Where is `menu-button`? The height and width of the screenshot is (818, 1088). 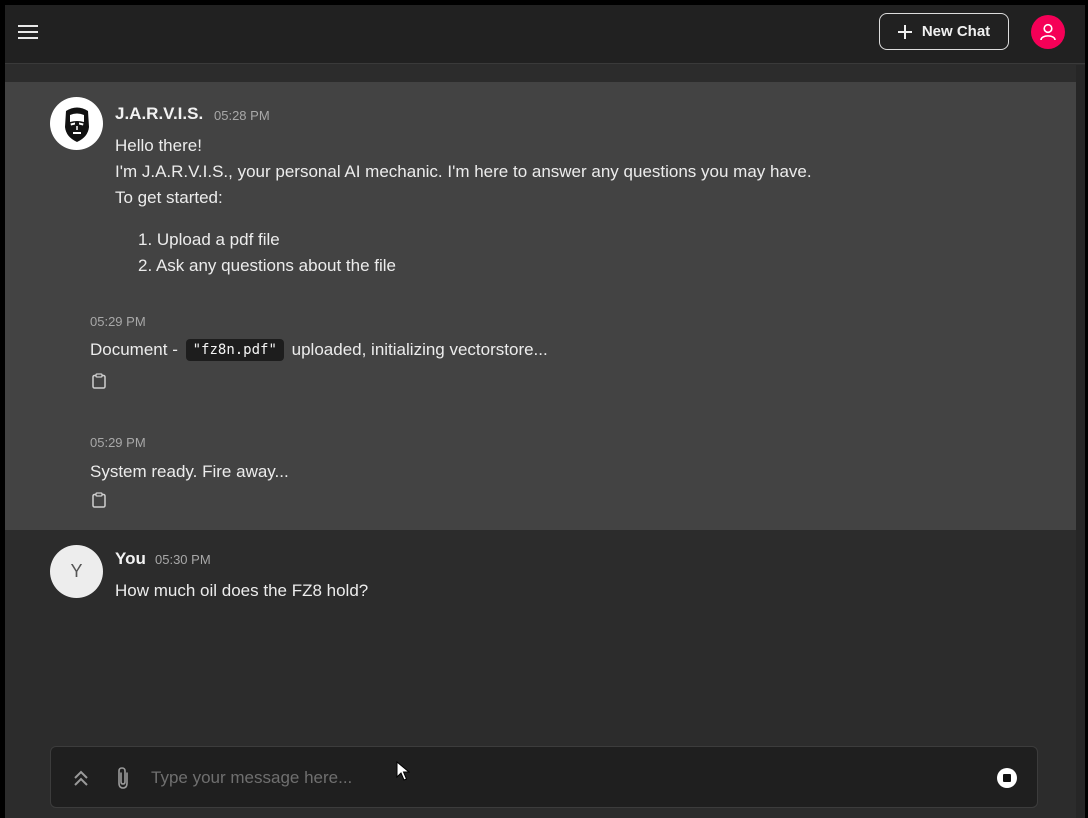 menu-button is located at coordinates (28, 32).